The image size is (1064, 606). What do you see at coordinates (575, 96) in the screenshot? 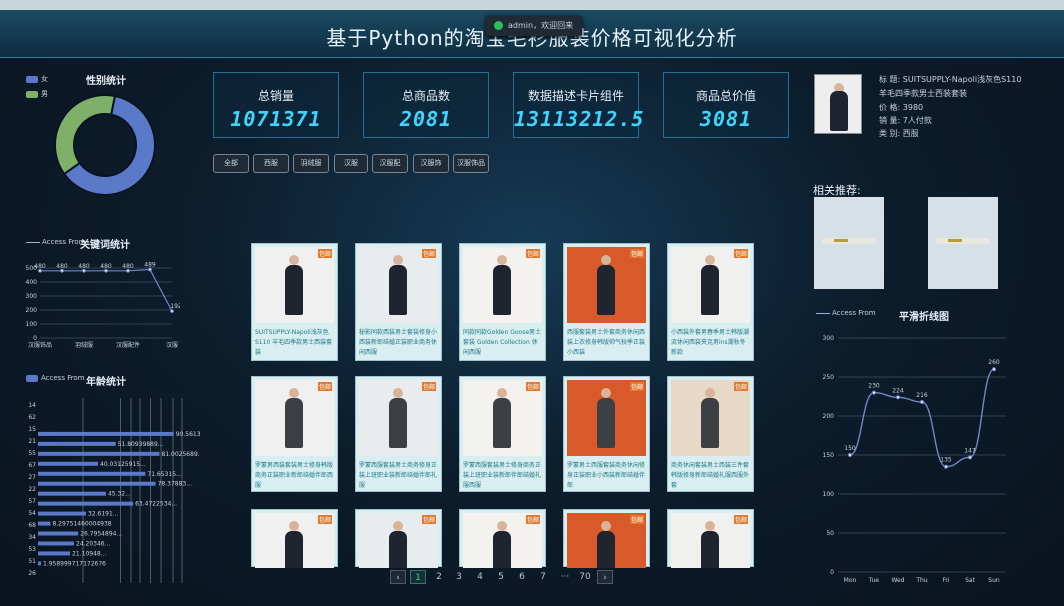
I see `stat-card-label: 数据描述卡片组件` at bounding box center [575, 96].